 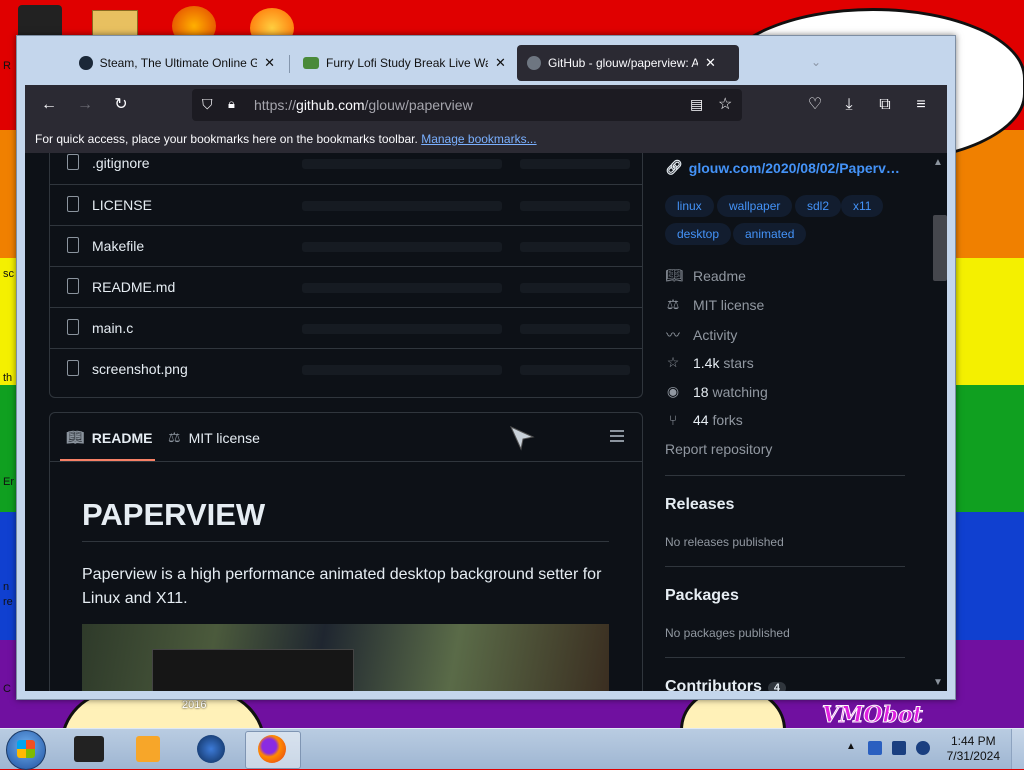 I want to click on releases-heading: Releases, so click(x=699, y=505).